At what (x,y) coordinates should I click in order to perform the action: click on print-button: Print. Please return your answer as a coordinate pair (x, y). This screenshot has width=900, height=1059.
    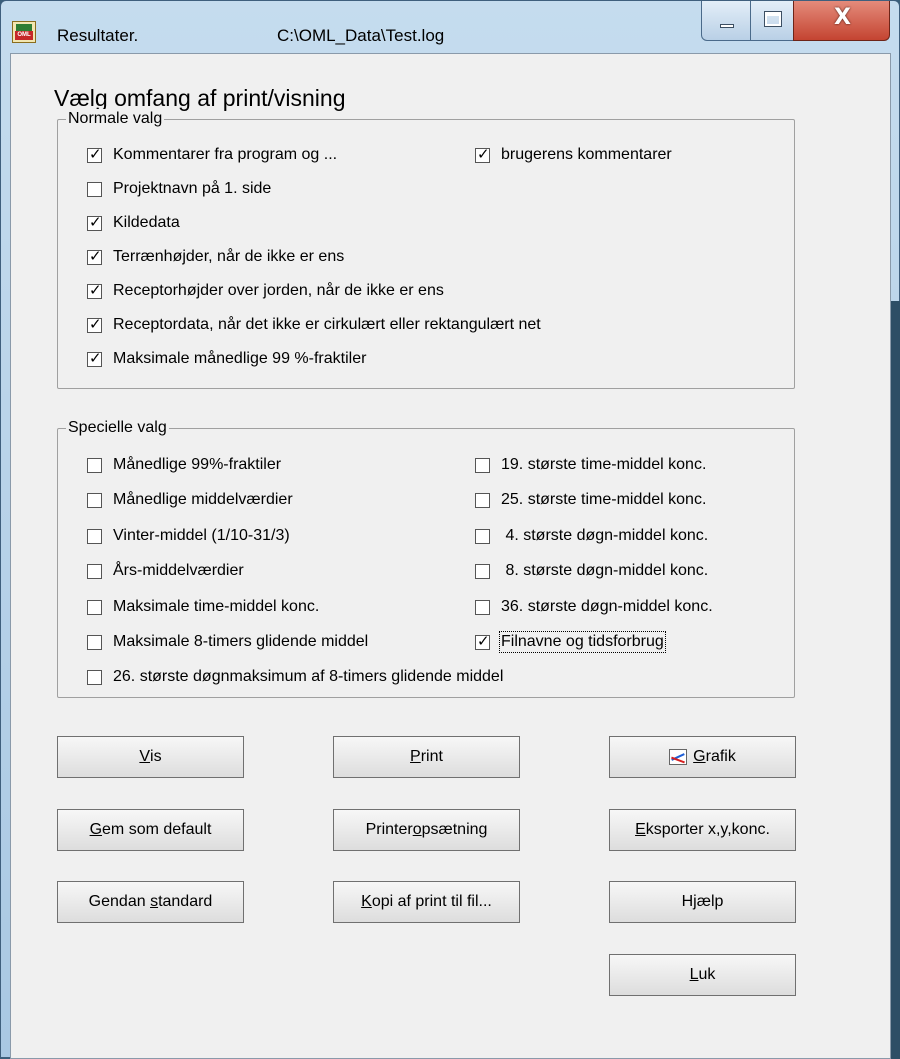
    Looking at the image, I should click on (426, 757).